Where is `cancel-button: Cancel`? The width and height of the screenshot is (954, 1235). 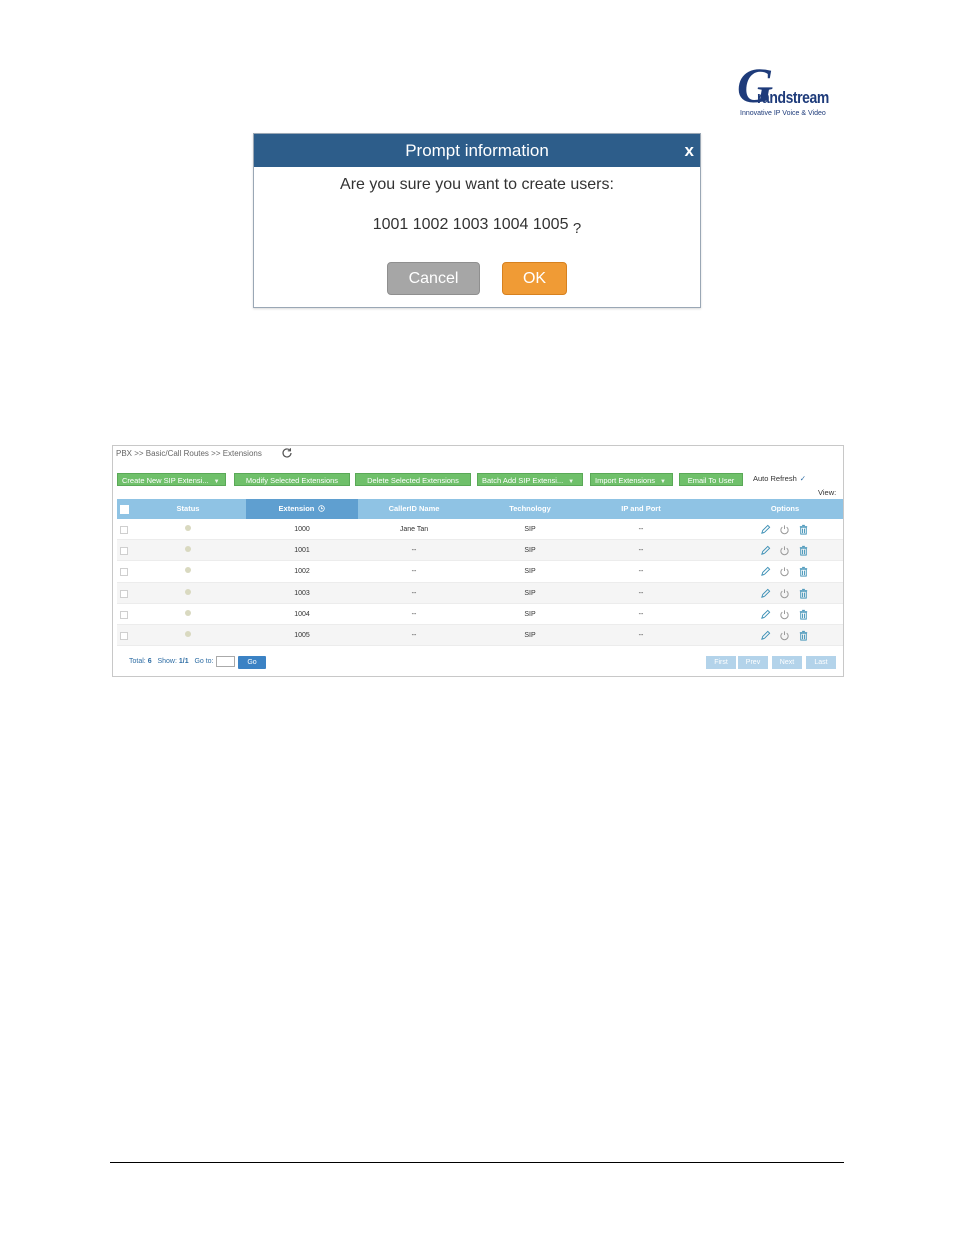 cancel-button: Cancel is located at coordinates (433, 278).